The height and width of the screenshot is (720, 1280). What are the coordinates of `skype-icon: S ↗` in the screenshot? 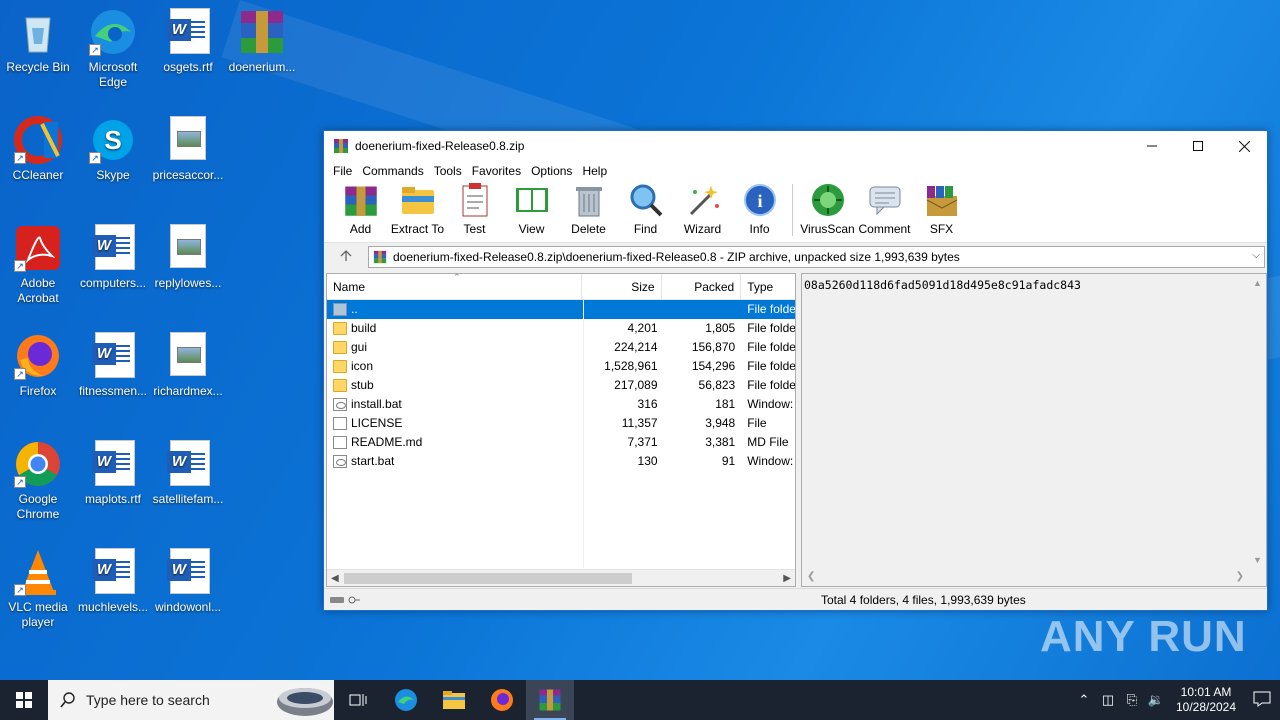 It's located at (113, 140).